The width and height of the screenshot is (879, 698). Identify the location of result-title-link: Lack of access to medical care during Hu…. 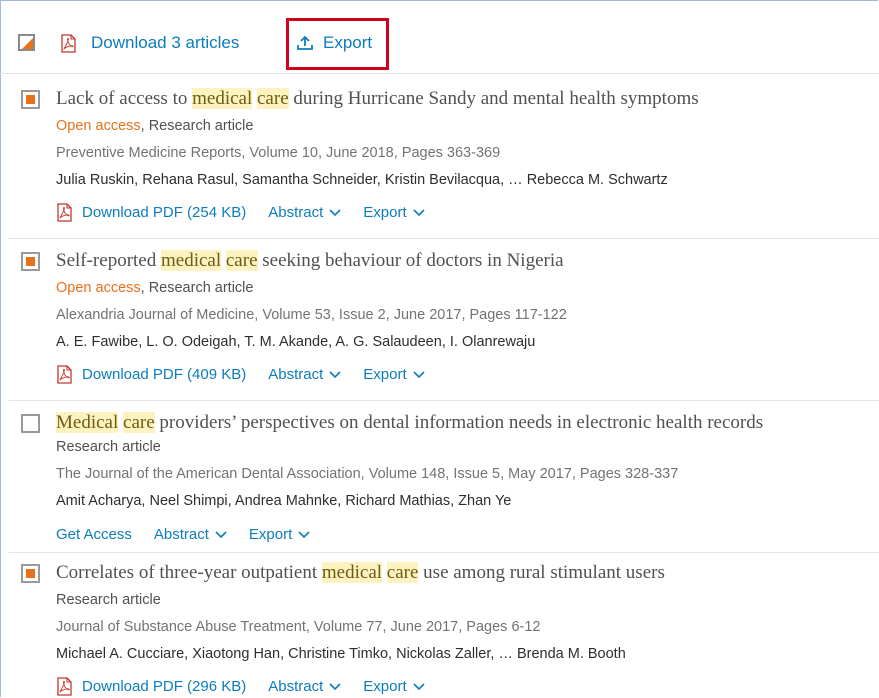
(377, 99).